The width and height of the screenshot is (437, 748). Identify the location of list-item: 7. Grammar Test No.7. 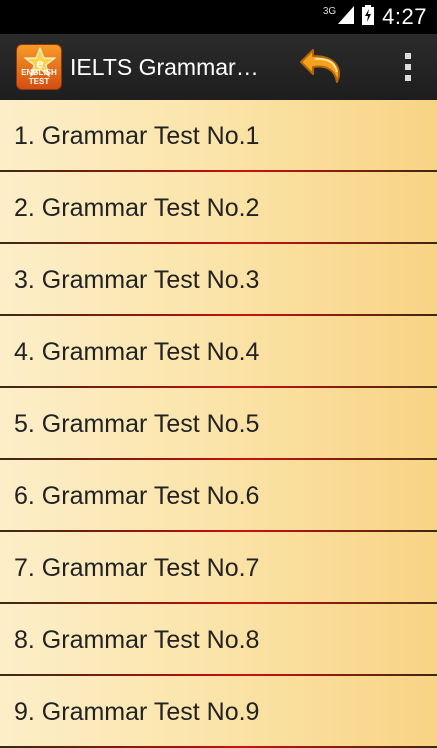
(218, 568).